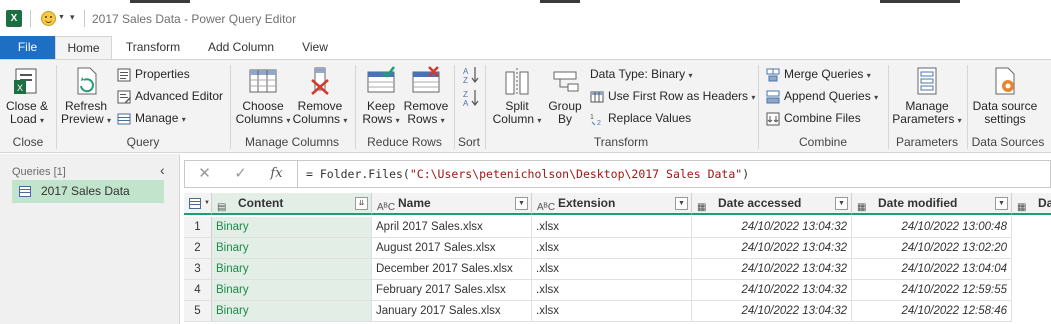  I want to click on row-number: 3, so click(198, 269).